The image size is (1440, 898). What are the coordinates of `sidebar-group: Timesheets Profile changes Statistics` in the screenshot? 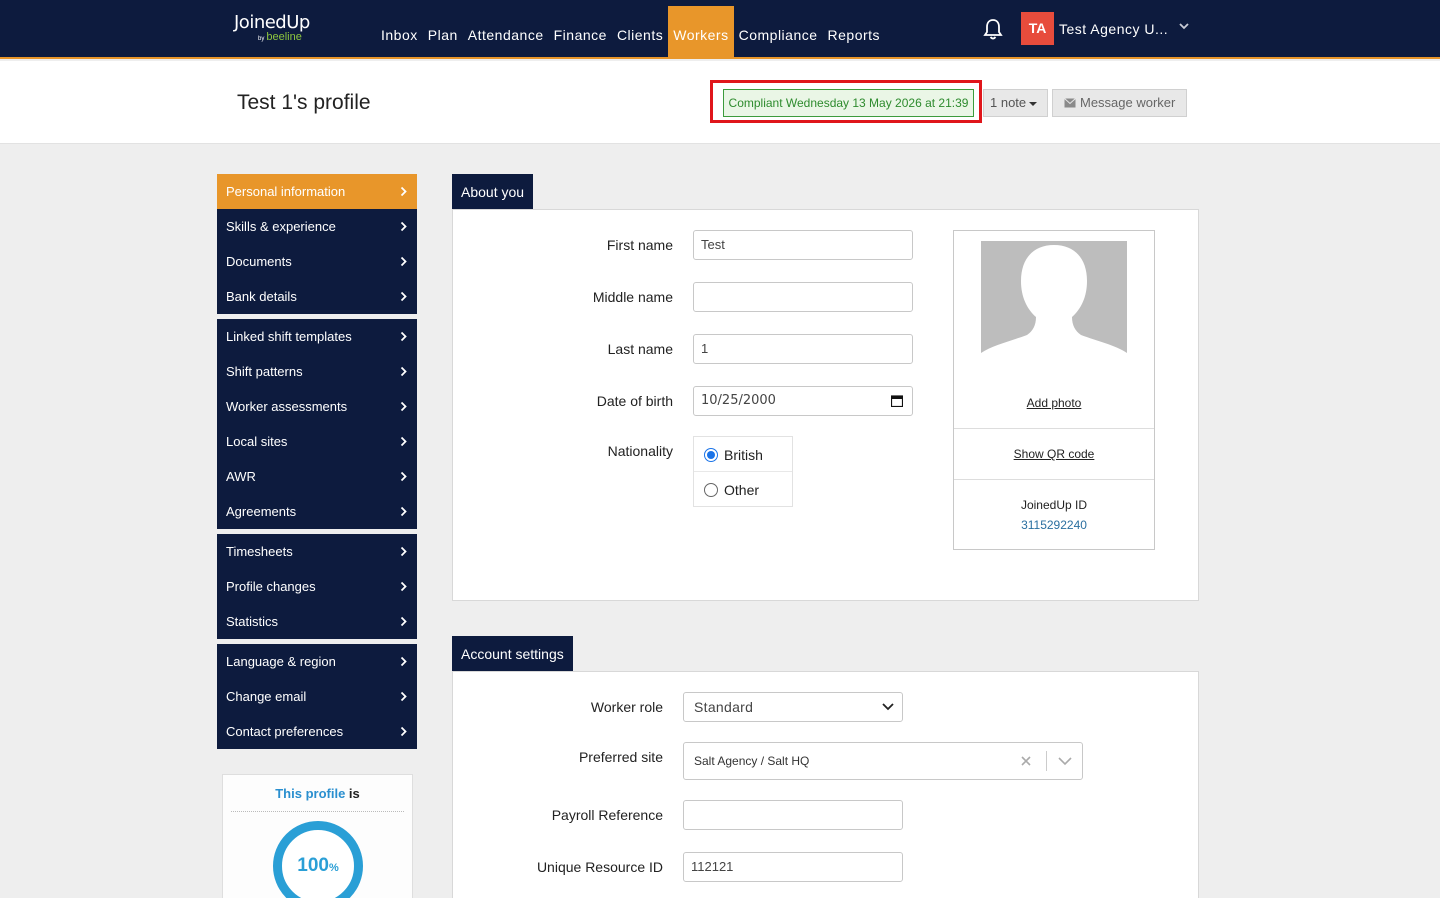 It's located at (317, 586).